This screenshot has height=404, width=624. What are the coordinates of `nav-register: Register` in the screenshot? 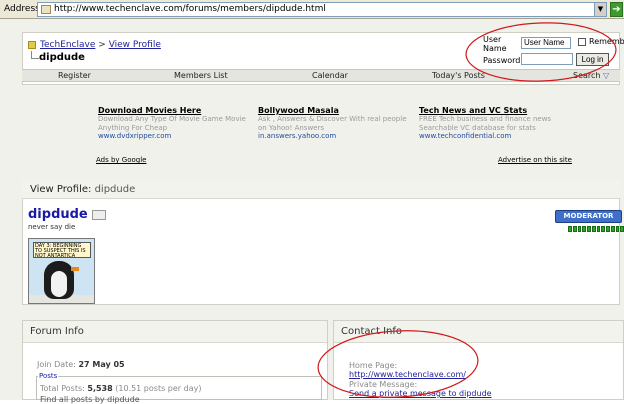 It's located at (74, 75).